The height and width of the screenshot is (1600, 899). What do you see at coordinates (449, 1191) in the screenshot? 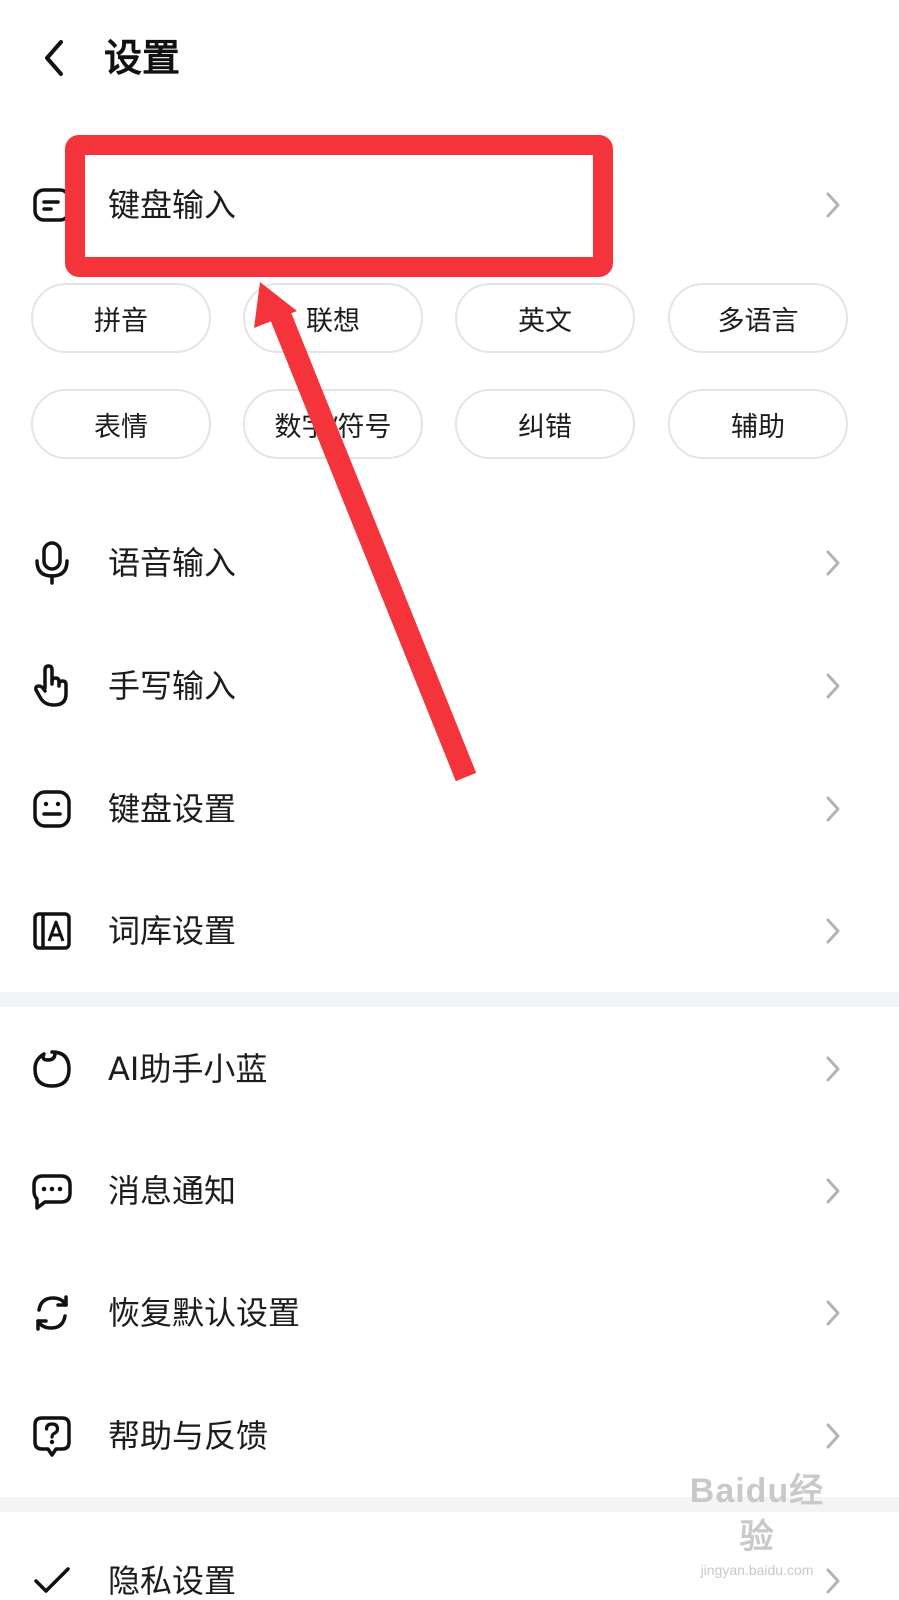
I see `menu-item-notifications: 消息通知` at bounding box center [449, 1191].